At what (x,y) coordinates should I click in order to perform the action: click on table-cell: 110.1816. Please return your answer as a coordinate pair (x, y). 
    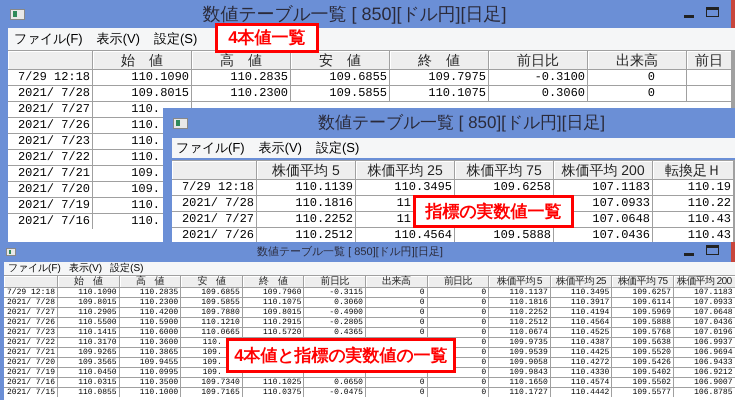
    Looking at the image, I should click on (519, 302).